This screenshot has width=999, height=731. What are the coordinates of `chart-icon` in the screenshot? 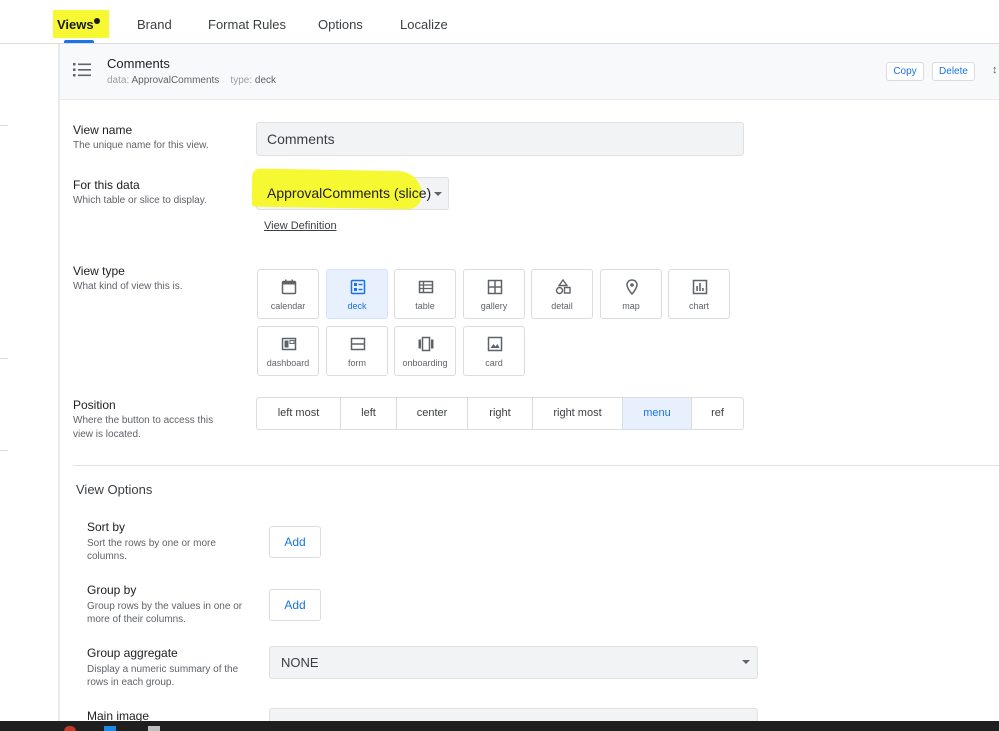 It's located at (700, 287).